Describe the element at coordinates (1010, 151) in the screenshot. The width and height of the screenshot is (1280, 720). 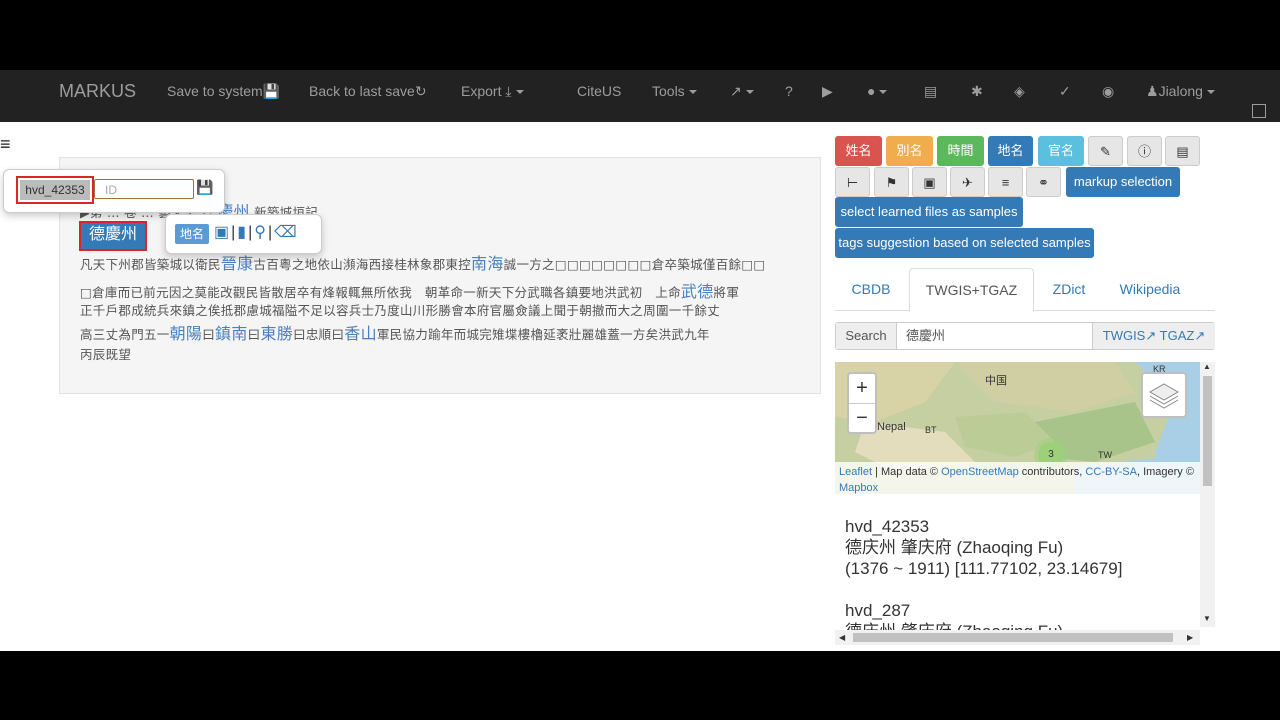
I see `tag-button-place: 地名` at that location.